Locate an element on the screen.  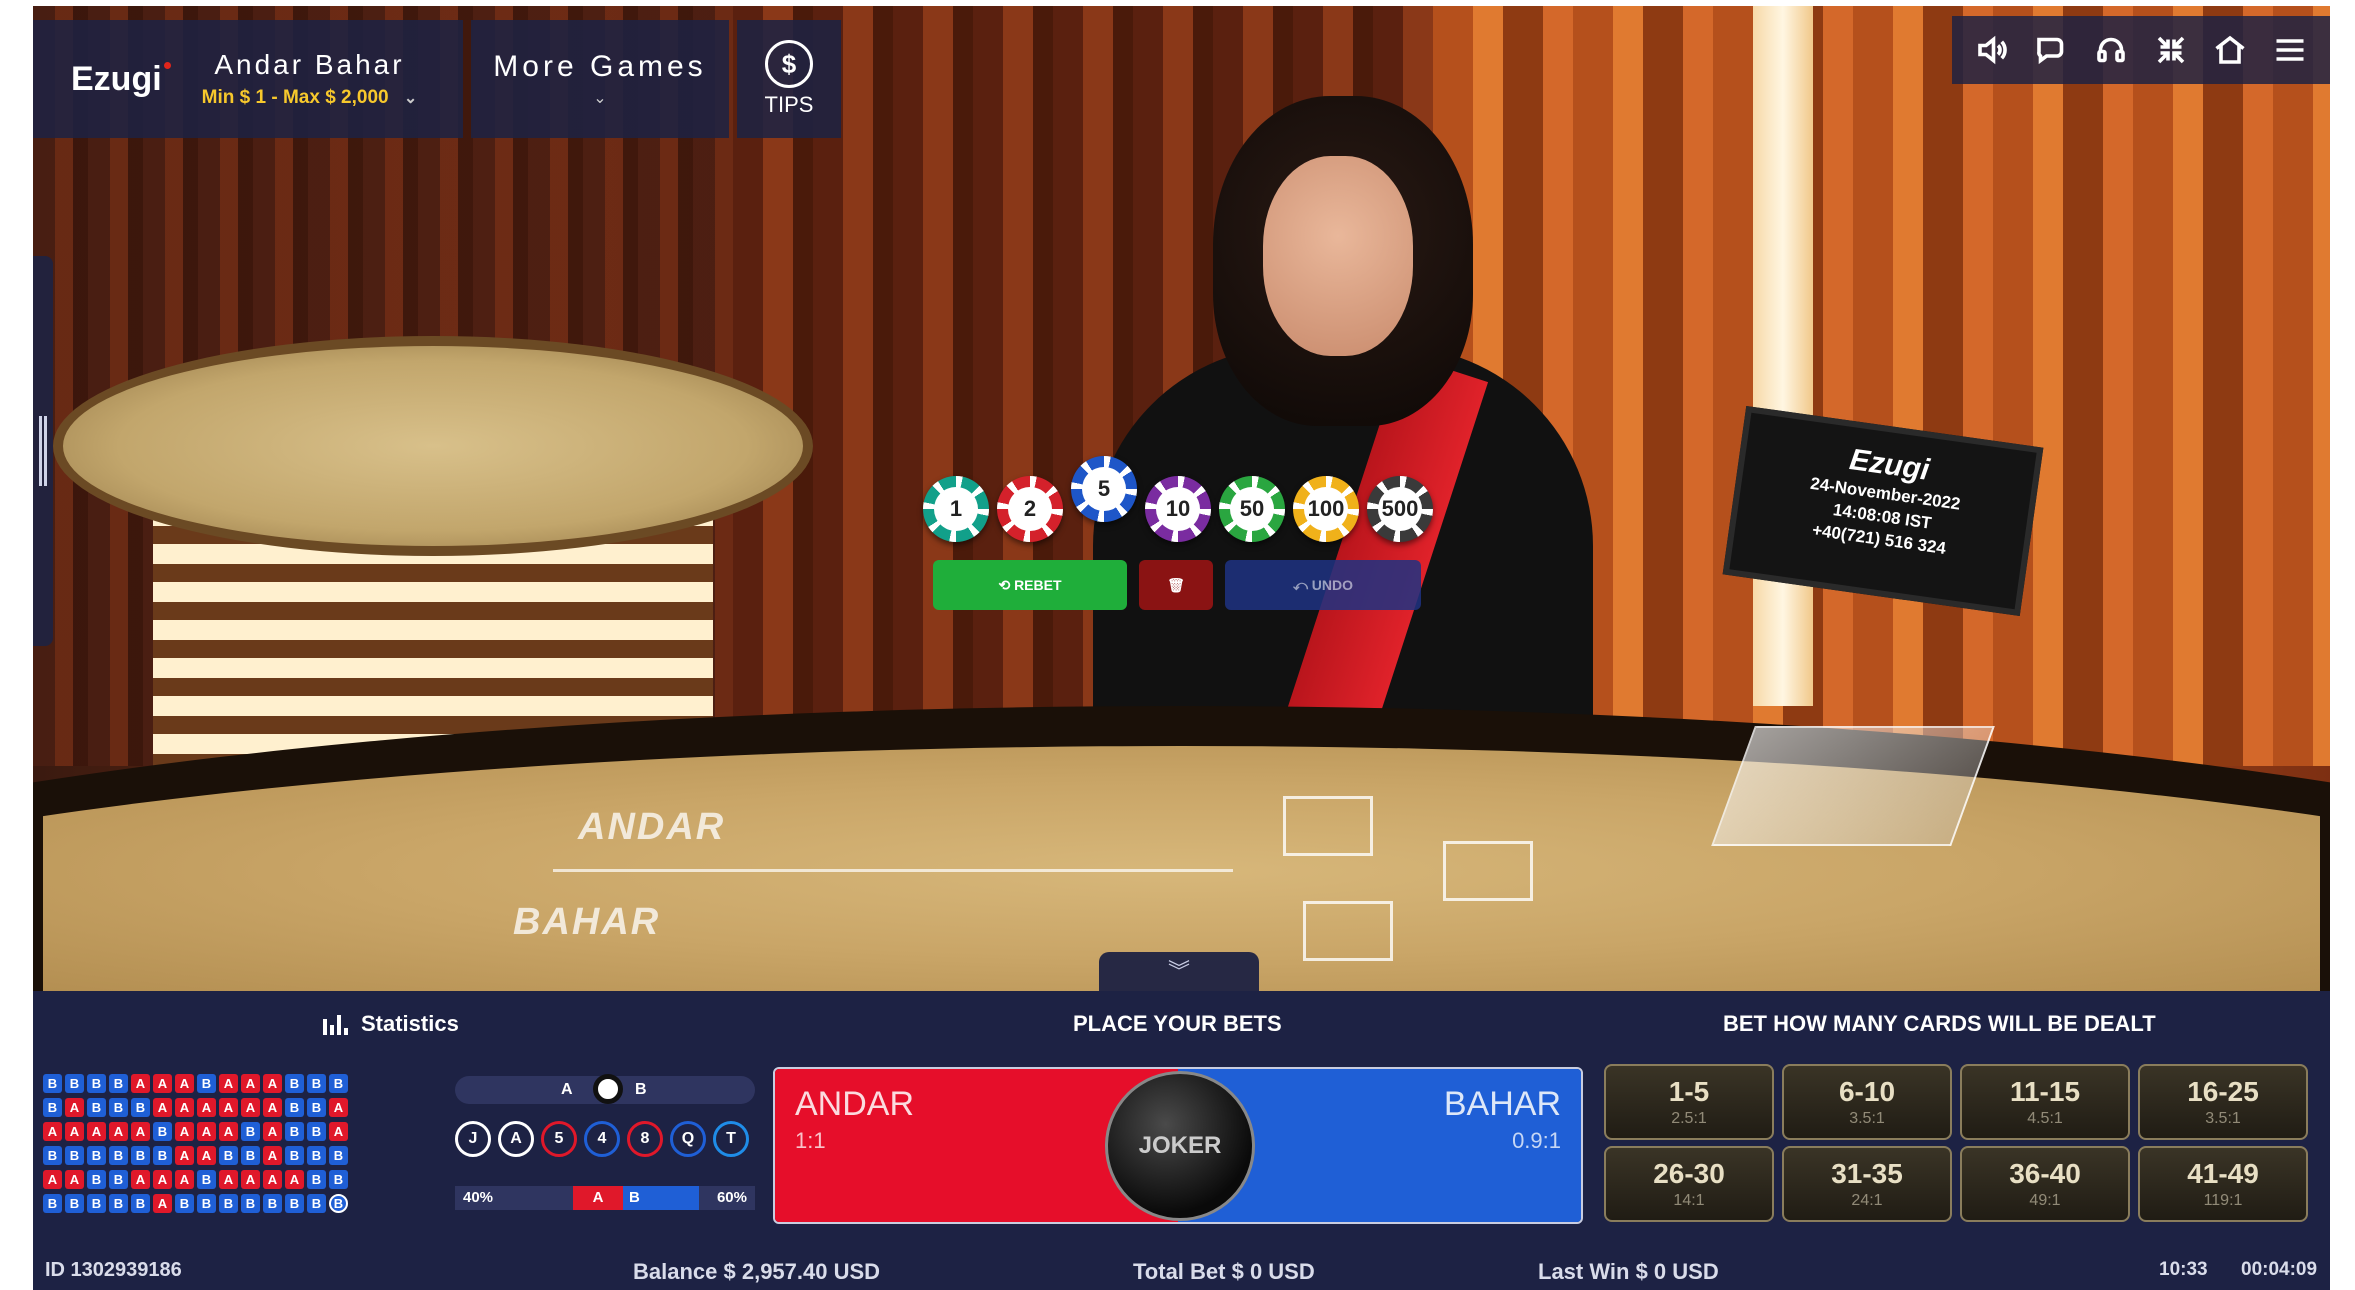
chip-5: 5 is located at coordinates (1104, 489).